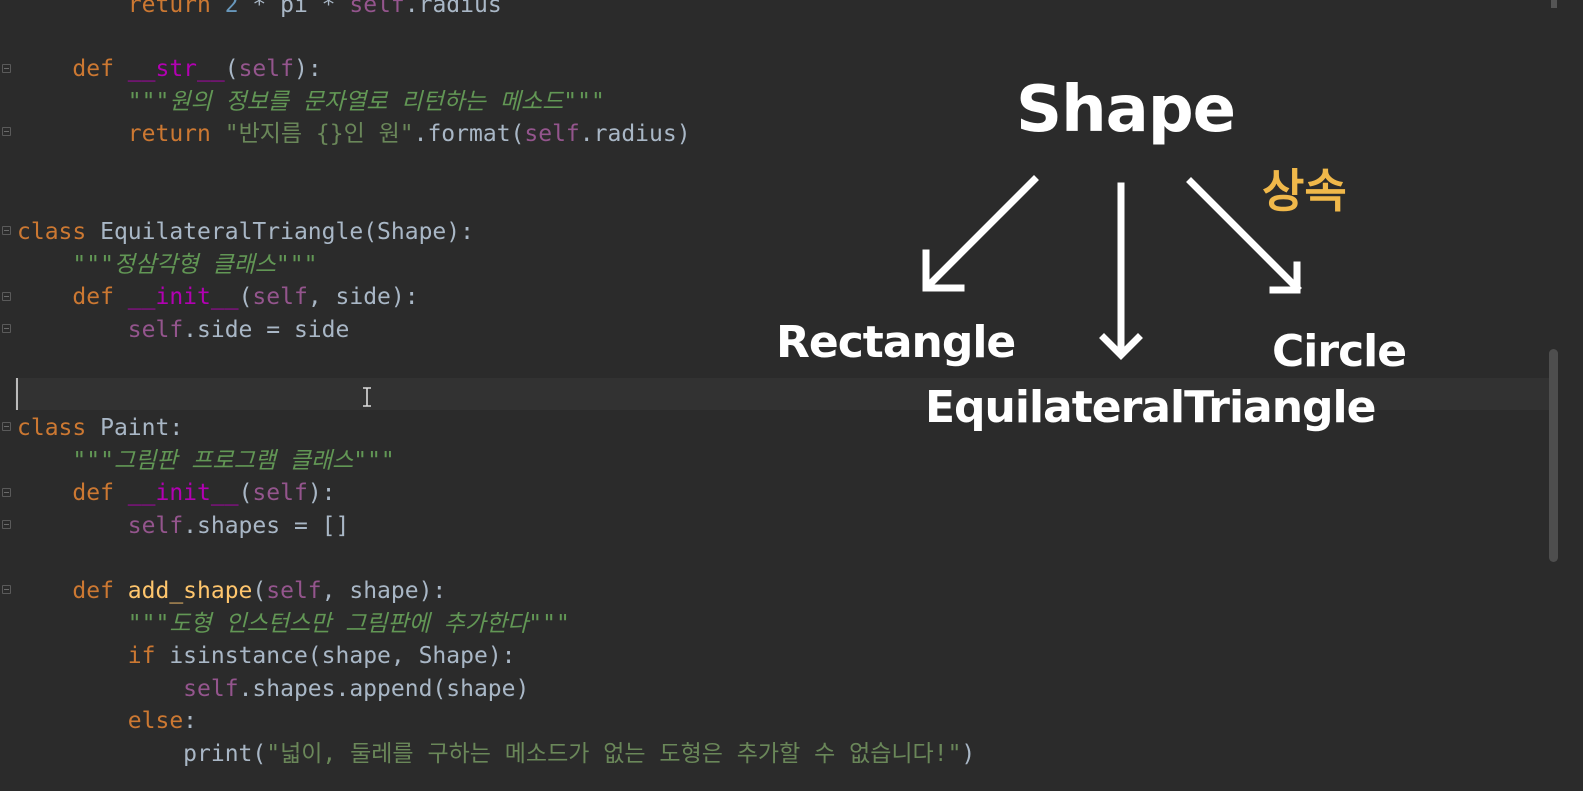  Describe the element at coordinates (980, 233) in the screenshot. I see `arrow-to-rectangle` at that location.